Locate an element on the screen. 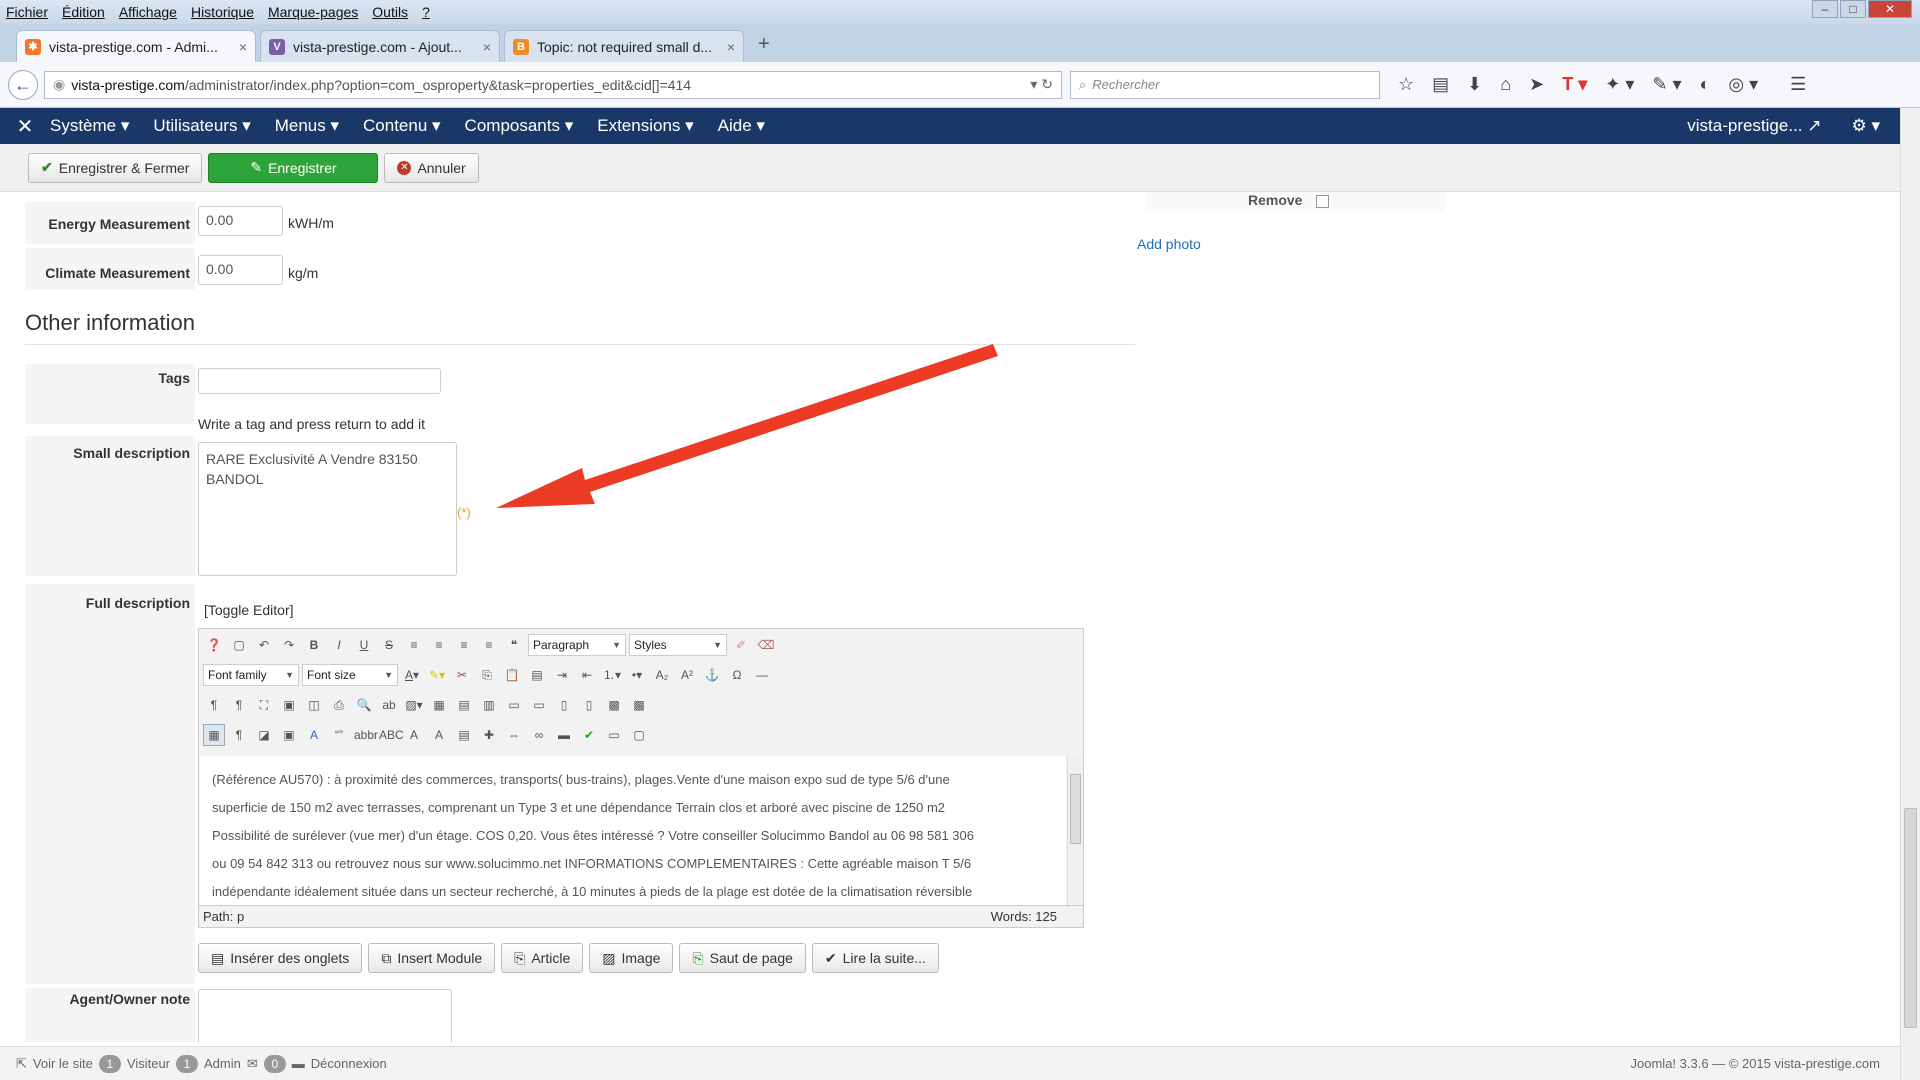  del-icon: A is located at coordinates (414, 735).